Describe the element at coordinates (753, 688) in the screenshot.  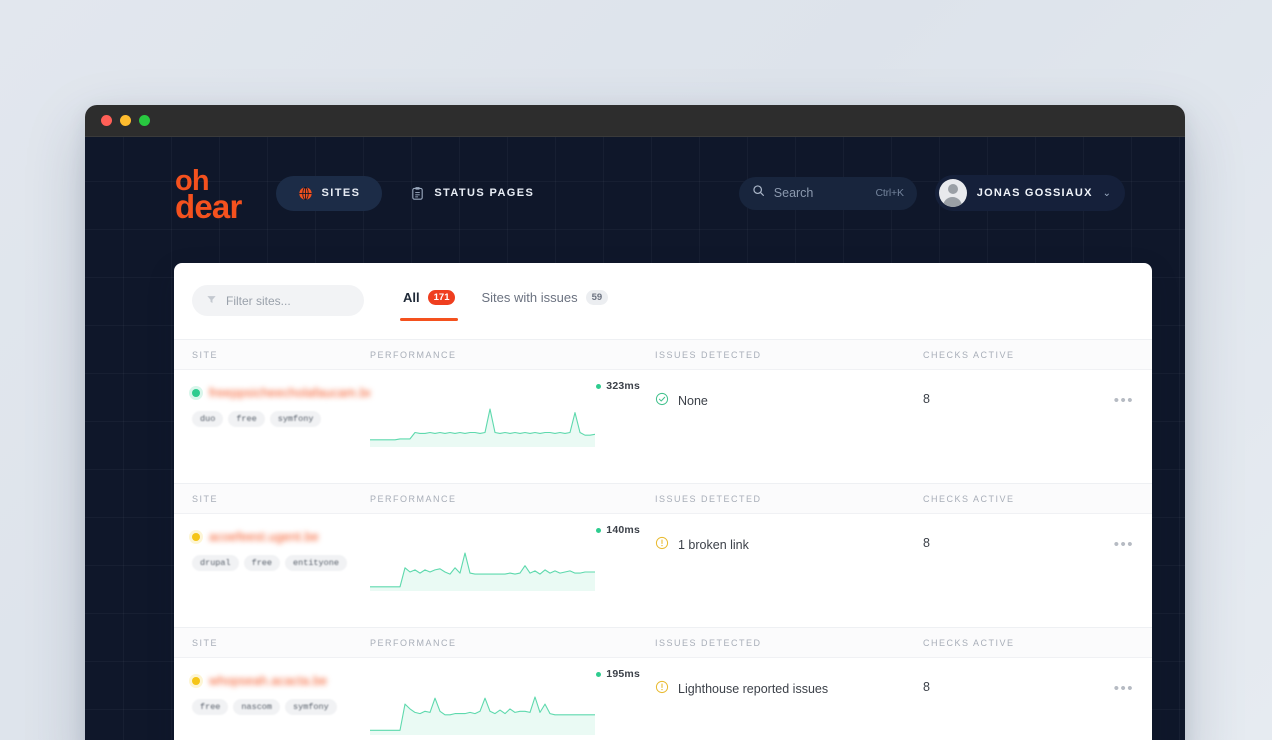
I see `issues-label: Lighthouse reported issues` at that location.